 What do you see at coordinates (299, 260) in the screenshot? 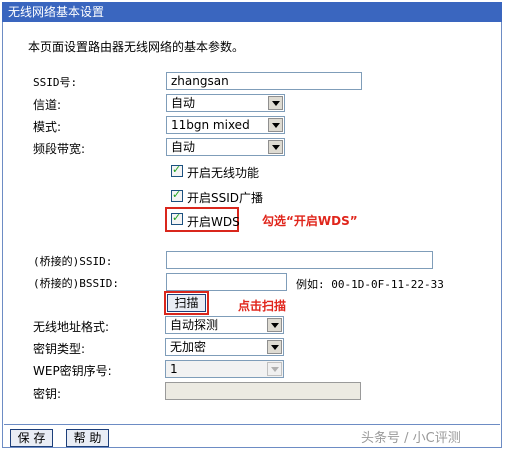
I see `bridged-ssid-input` at bounding box center [299, 260].